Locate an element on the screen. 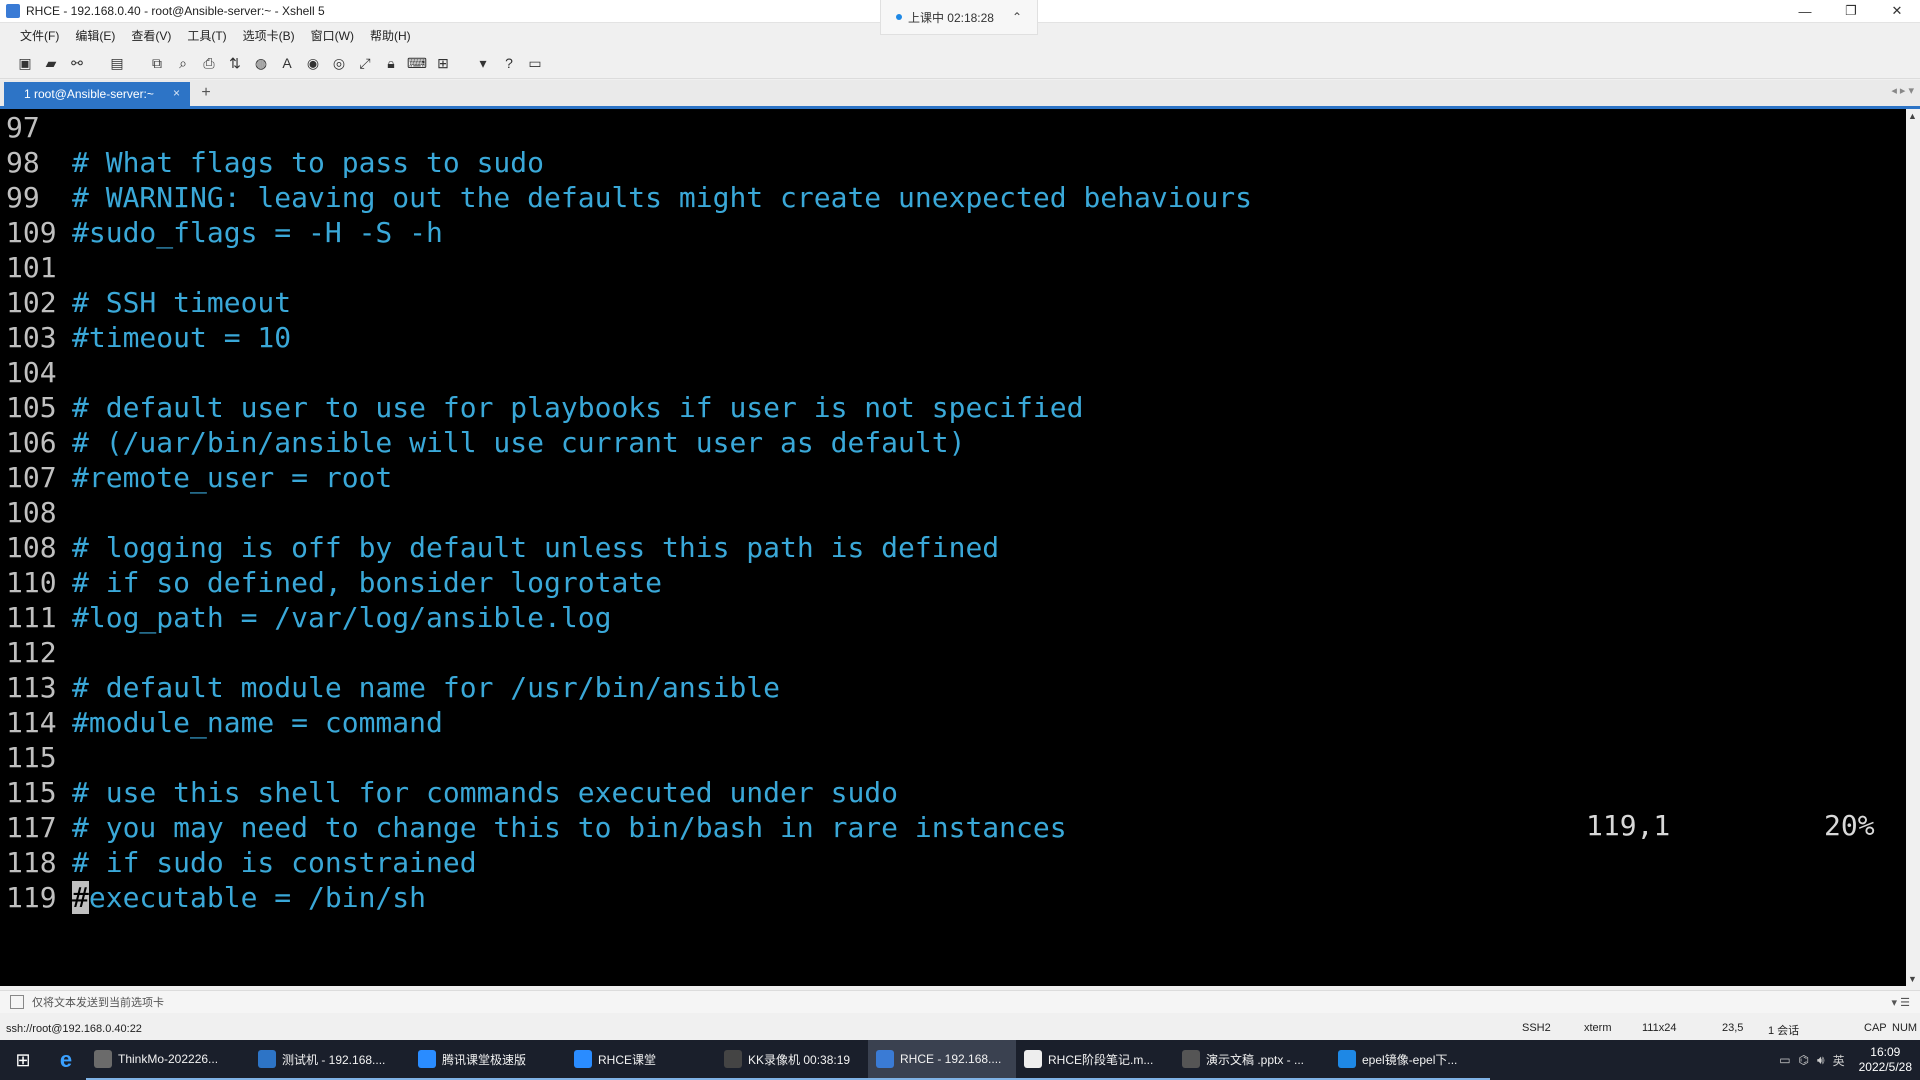 The image size is (1920, 1080). disconnect-icon: ⚯ is located at coordinates (77, 63).